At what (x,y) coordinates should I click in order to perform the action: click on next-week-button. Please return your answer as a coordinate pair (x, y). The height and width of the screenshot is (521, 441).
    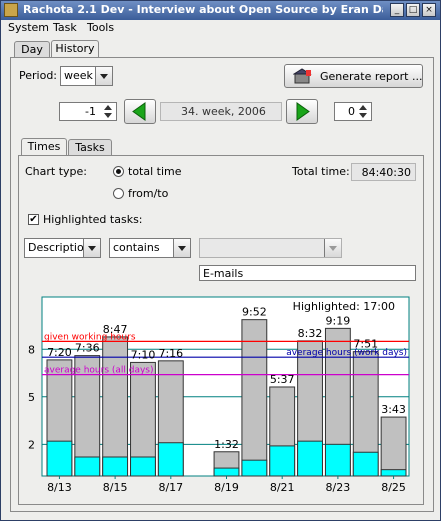
    Looking at the image, I should click on (302, 111).